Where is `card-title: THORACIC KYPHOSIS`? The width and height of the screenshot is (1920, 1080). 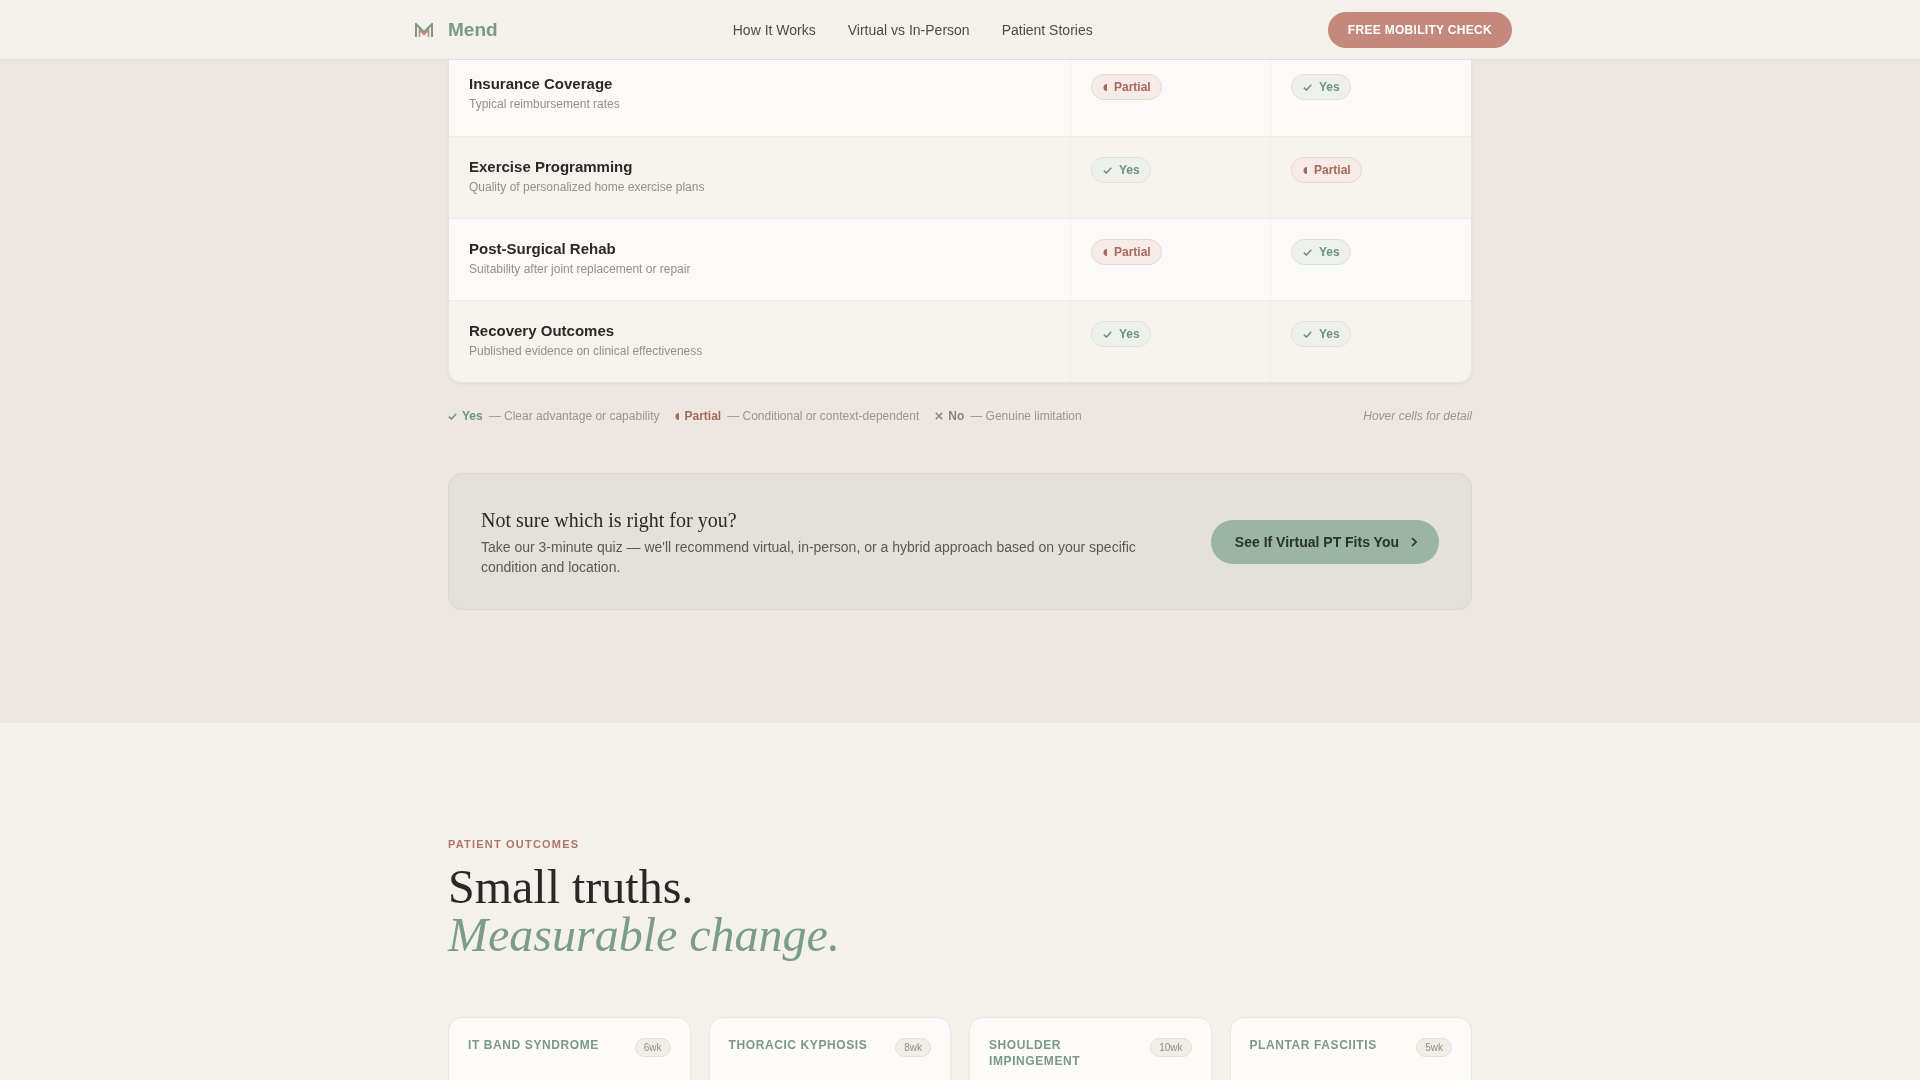
card-title: THORACIC KYPHOSIS is located at coordinates (798, 1045).